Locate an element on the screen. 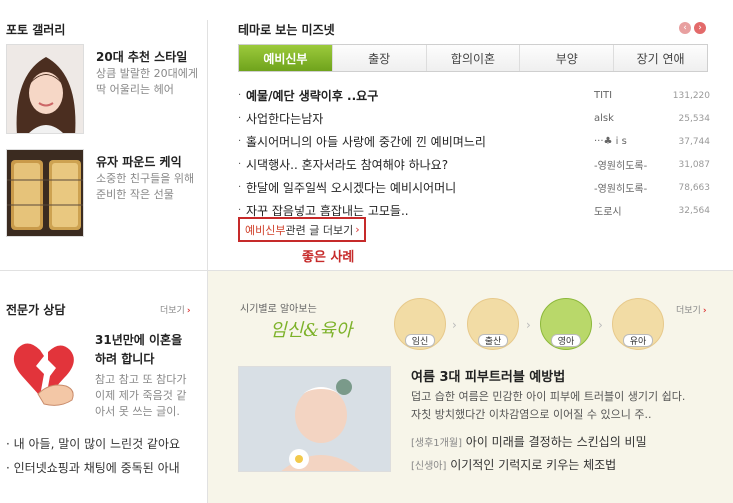  post-author: alsk is located at coordinates (604, 118).